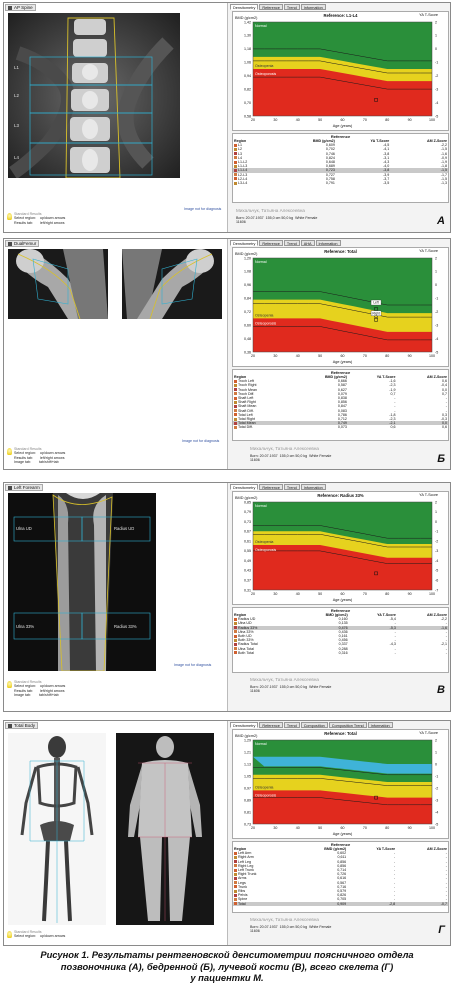 The image size is (454, 1000). Describe the element at coordinates (436, 352) in the screenshot. I see `t-score-tick-label: -5` at that location.